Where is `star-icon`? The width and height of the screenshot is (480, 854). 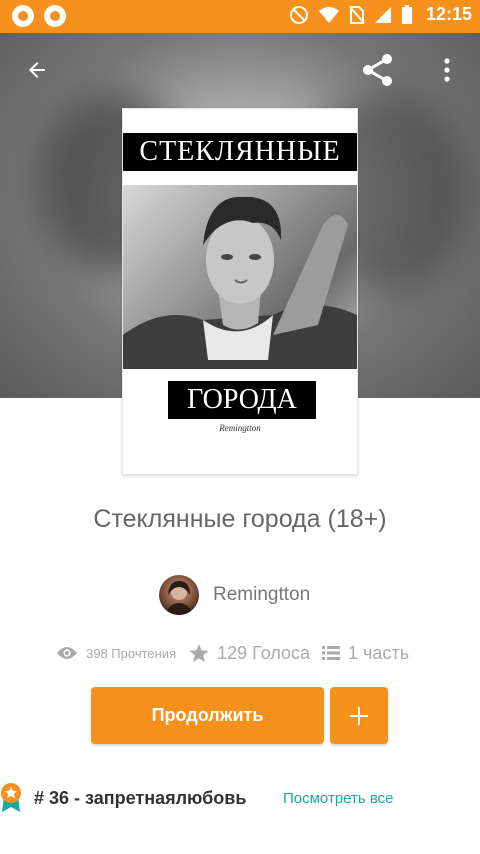 star-icon is located at coordinates (199, 652).